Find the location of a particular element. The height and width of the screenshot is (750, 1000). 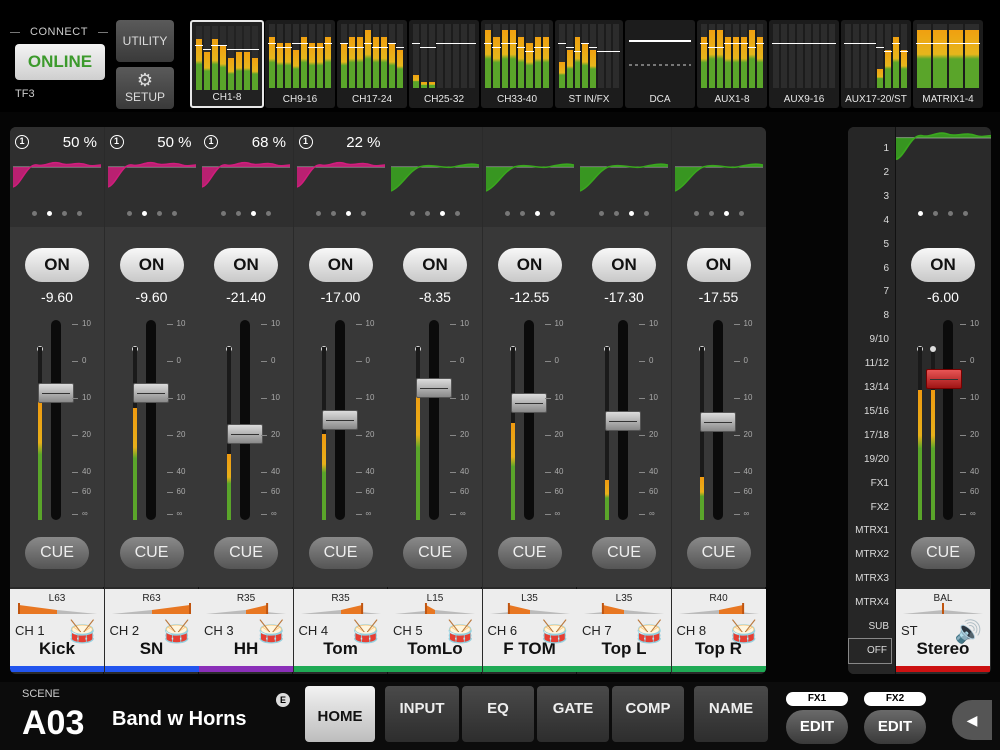

channel-name-panel: L63 CH 1 Kick 🥁 is located at coordinates (57, 629).